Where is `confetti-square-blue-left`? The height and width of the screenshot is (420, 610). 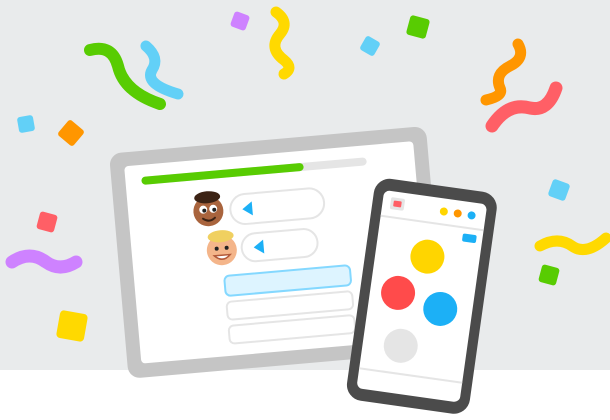 confetti-square-blue-left is located at coordinates (26, 124).